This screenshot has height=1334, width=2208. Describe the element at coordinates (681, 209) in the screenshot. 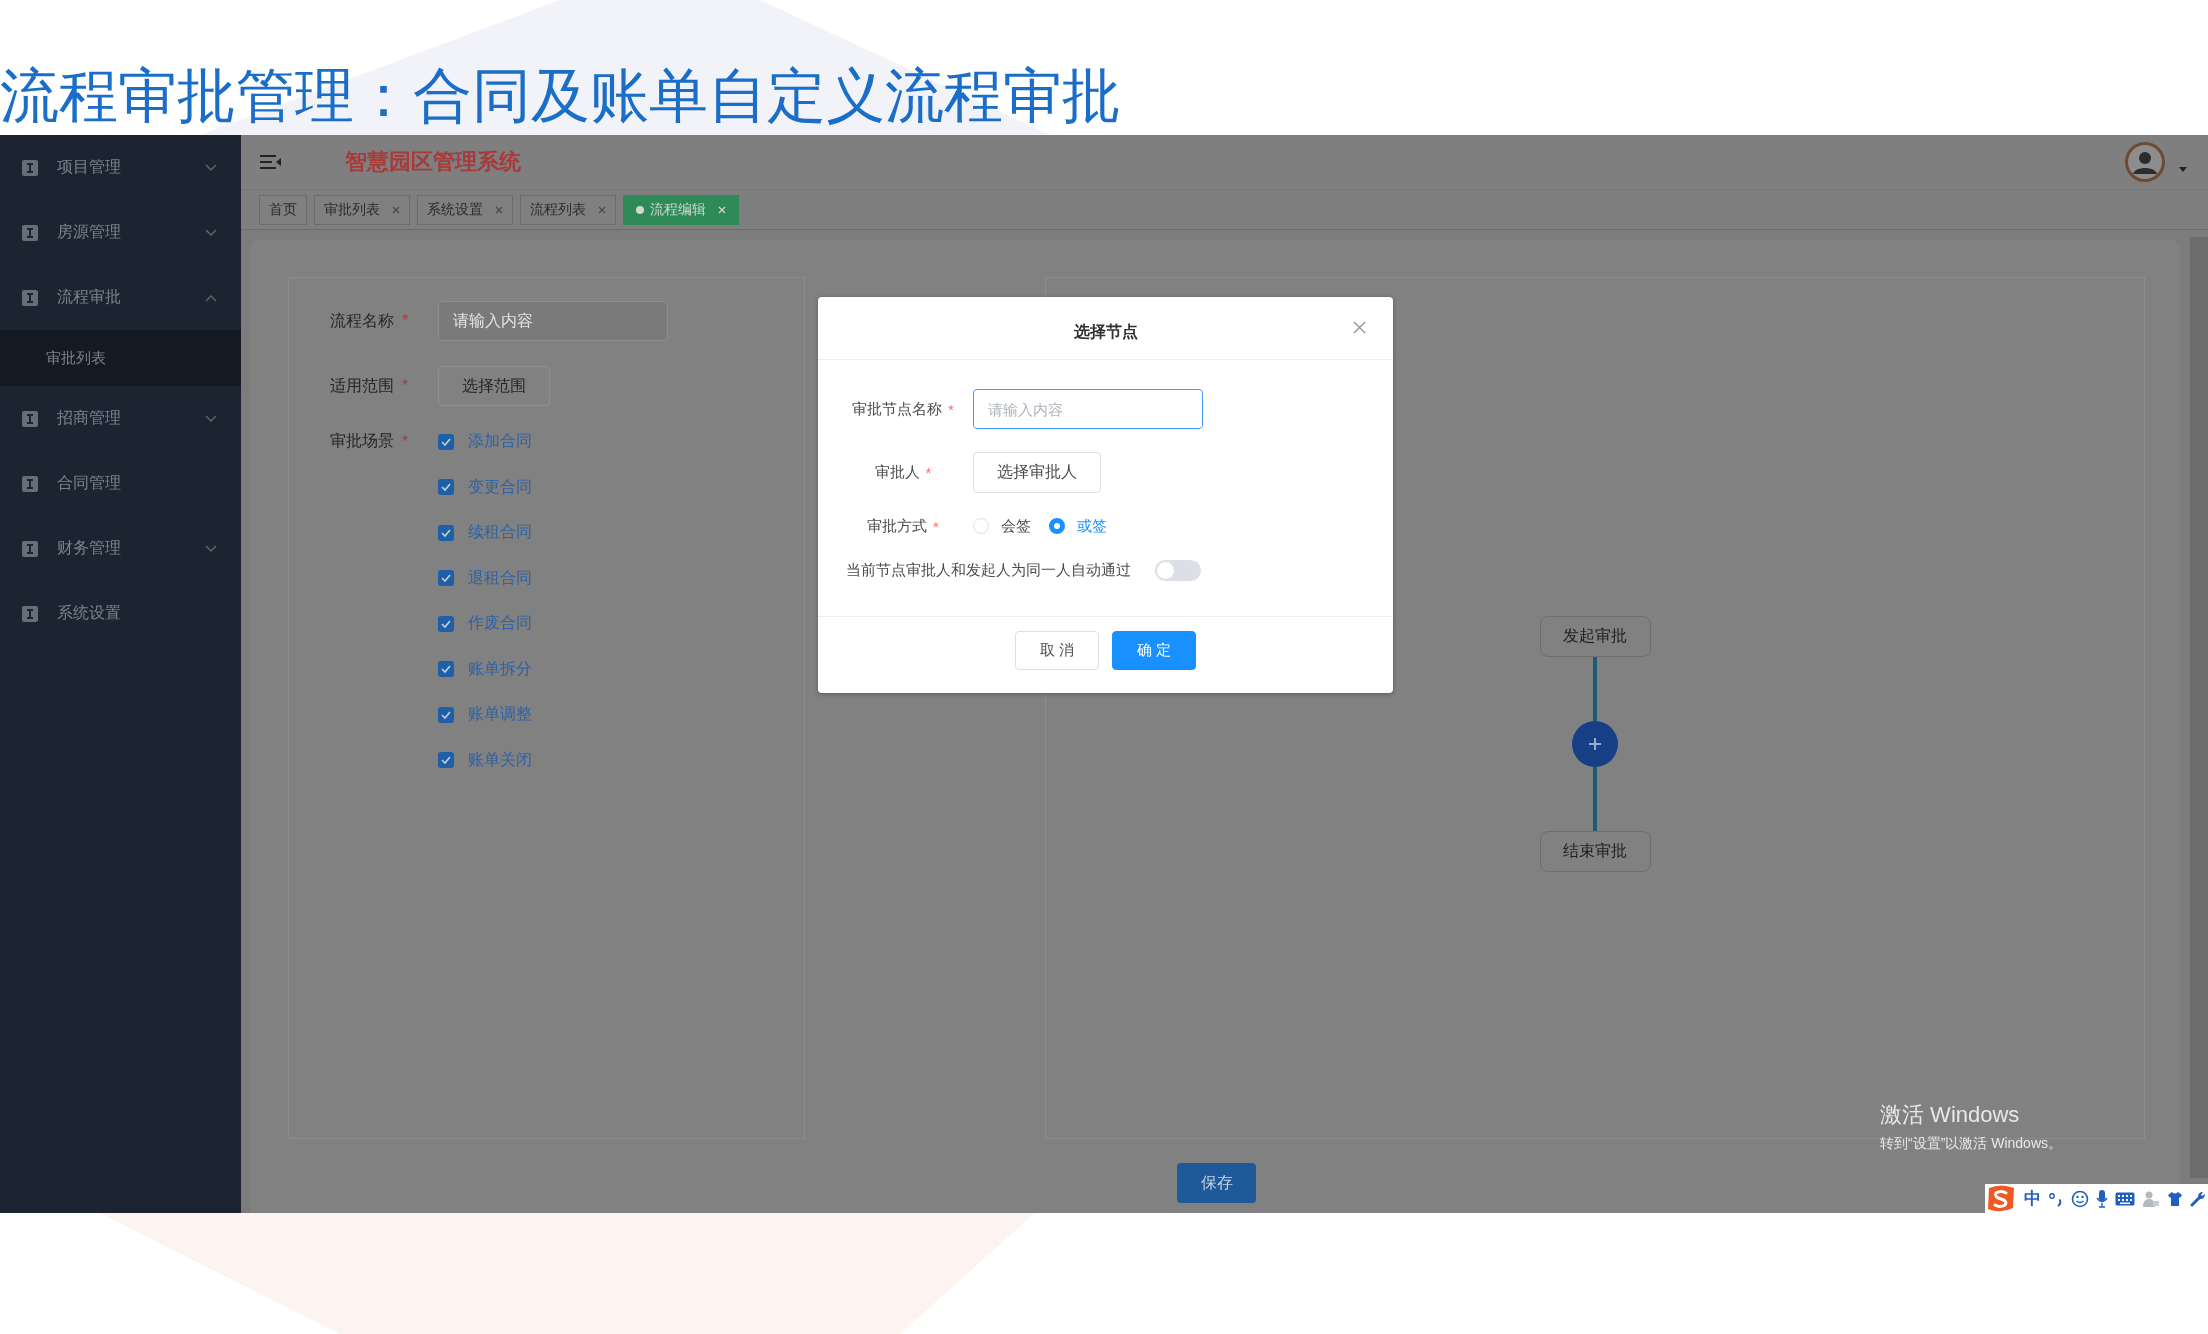

I see `tab: 流程编辑` at that location.